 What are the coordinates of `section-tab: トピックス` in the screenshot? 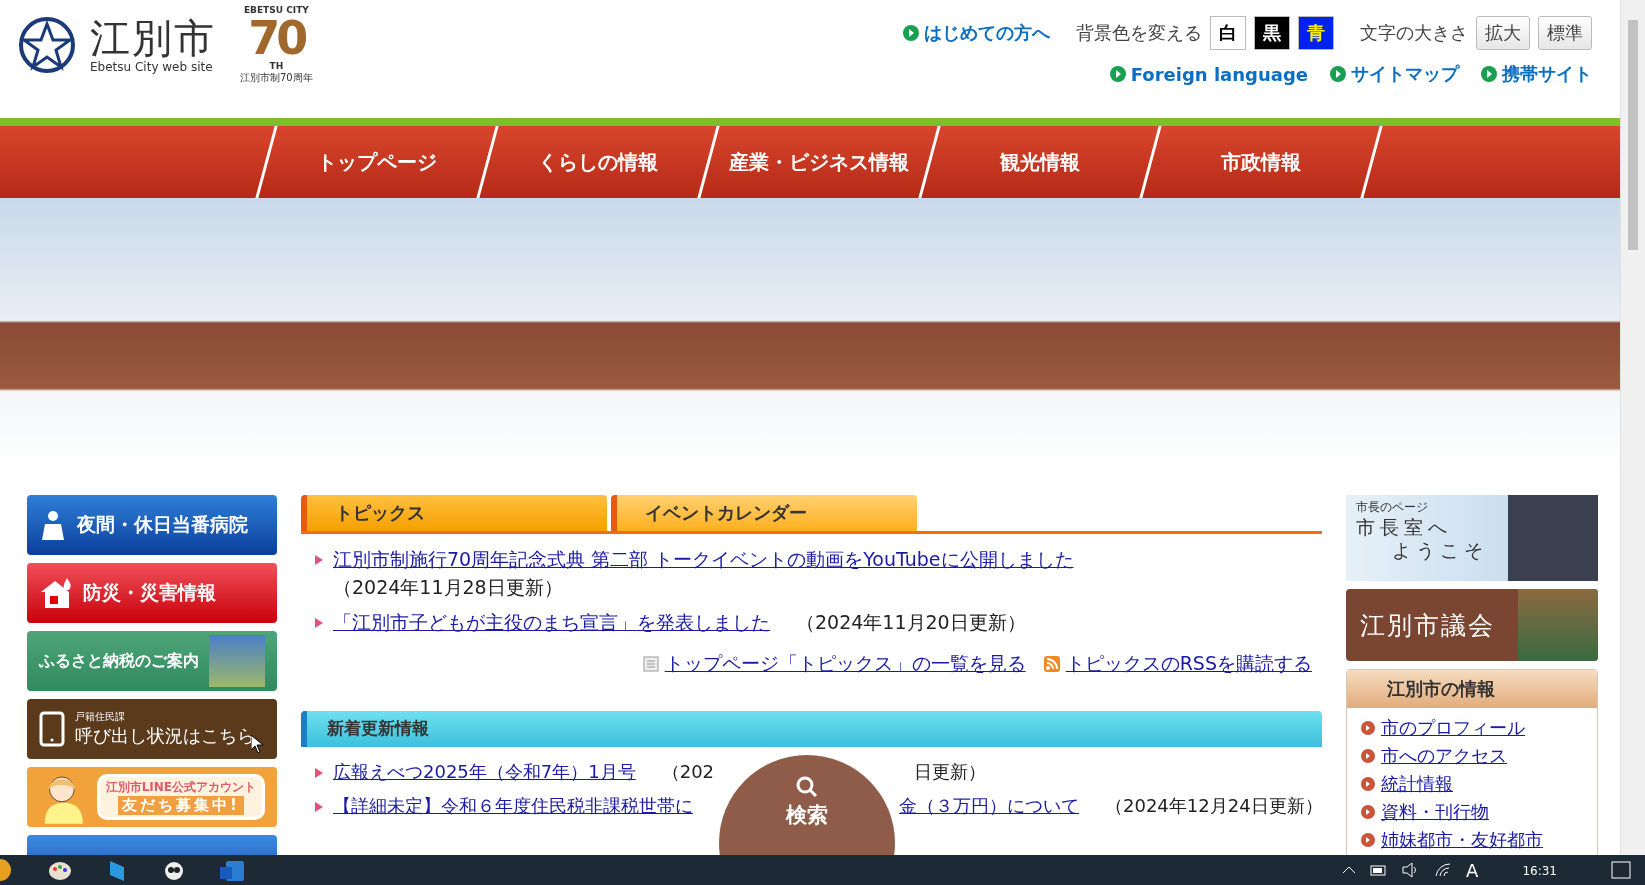 It's located at (454, 513).